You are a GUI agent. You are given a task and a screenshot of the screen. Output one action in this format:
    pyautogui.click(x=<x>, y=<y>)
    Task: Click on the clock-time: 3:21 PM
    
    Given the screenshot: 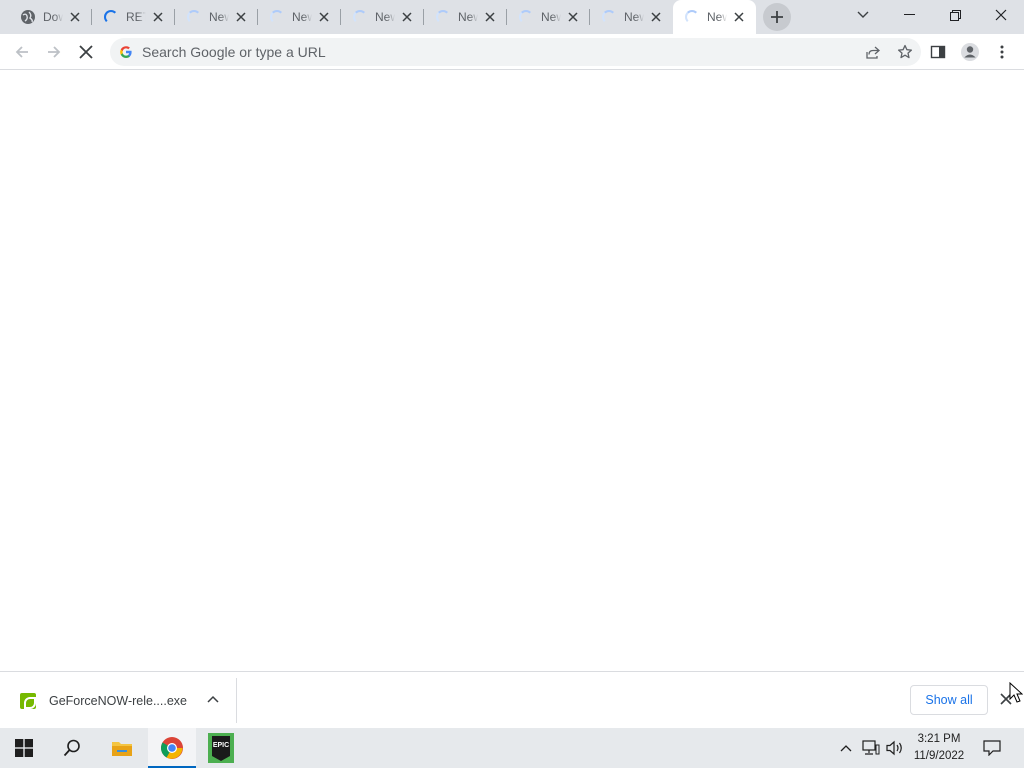 What is the action you would take?
    pyautogui.click(x=939, y=739)
    